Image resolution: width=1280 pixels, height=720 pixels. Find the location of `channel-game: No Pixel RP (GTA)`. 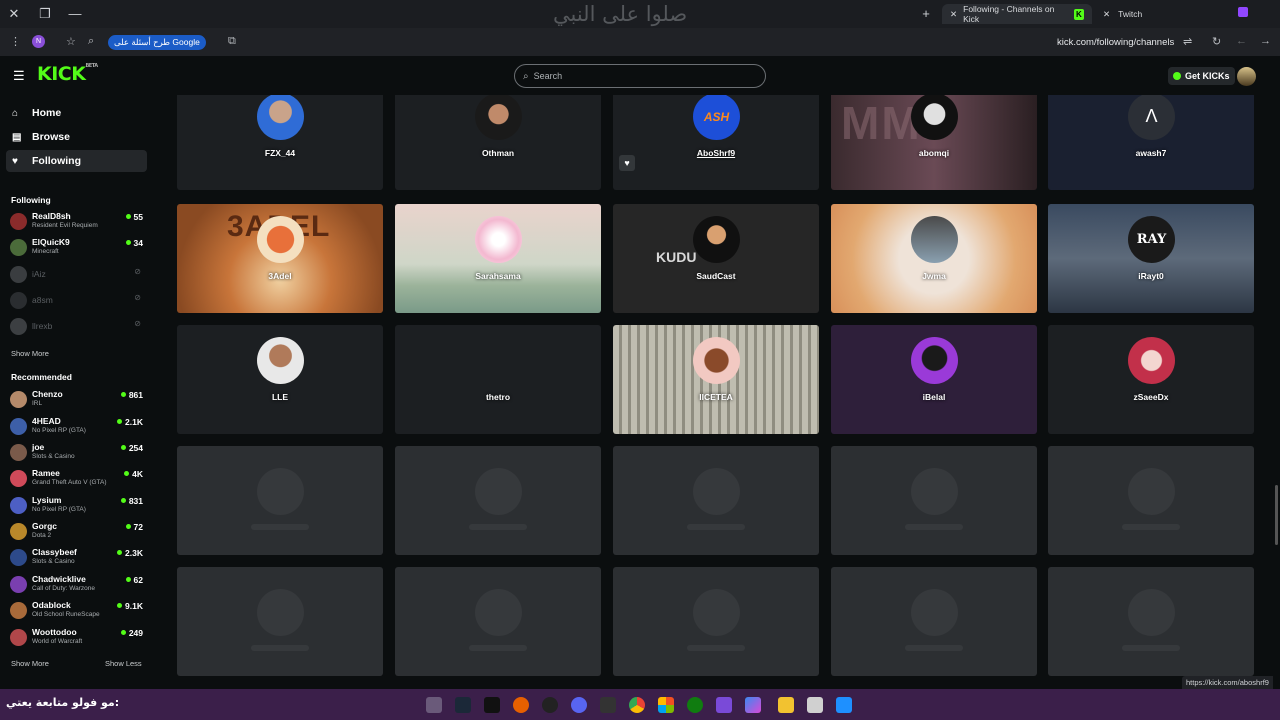

channel-game: No Pixel RP (GTA) is located at coordinates (59, 509).